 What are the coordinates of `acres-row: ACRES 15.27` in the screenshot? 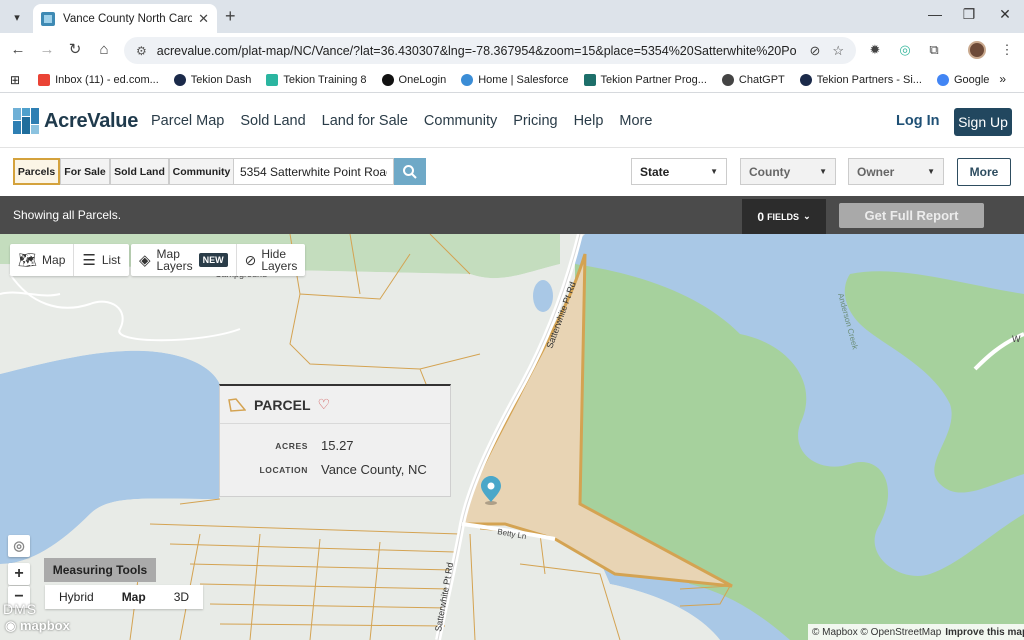 It's located at (336, 445).